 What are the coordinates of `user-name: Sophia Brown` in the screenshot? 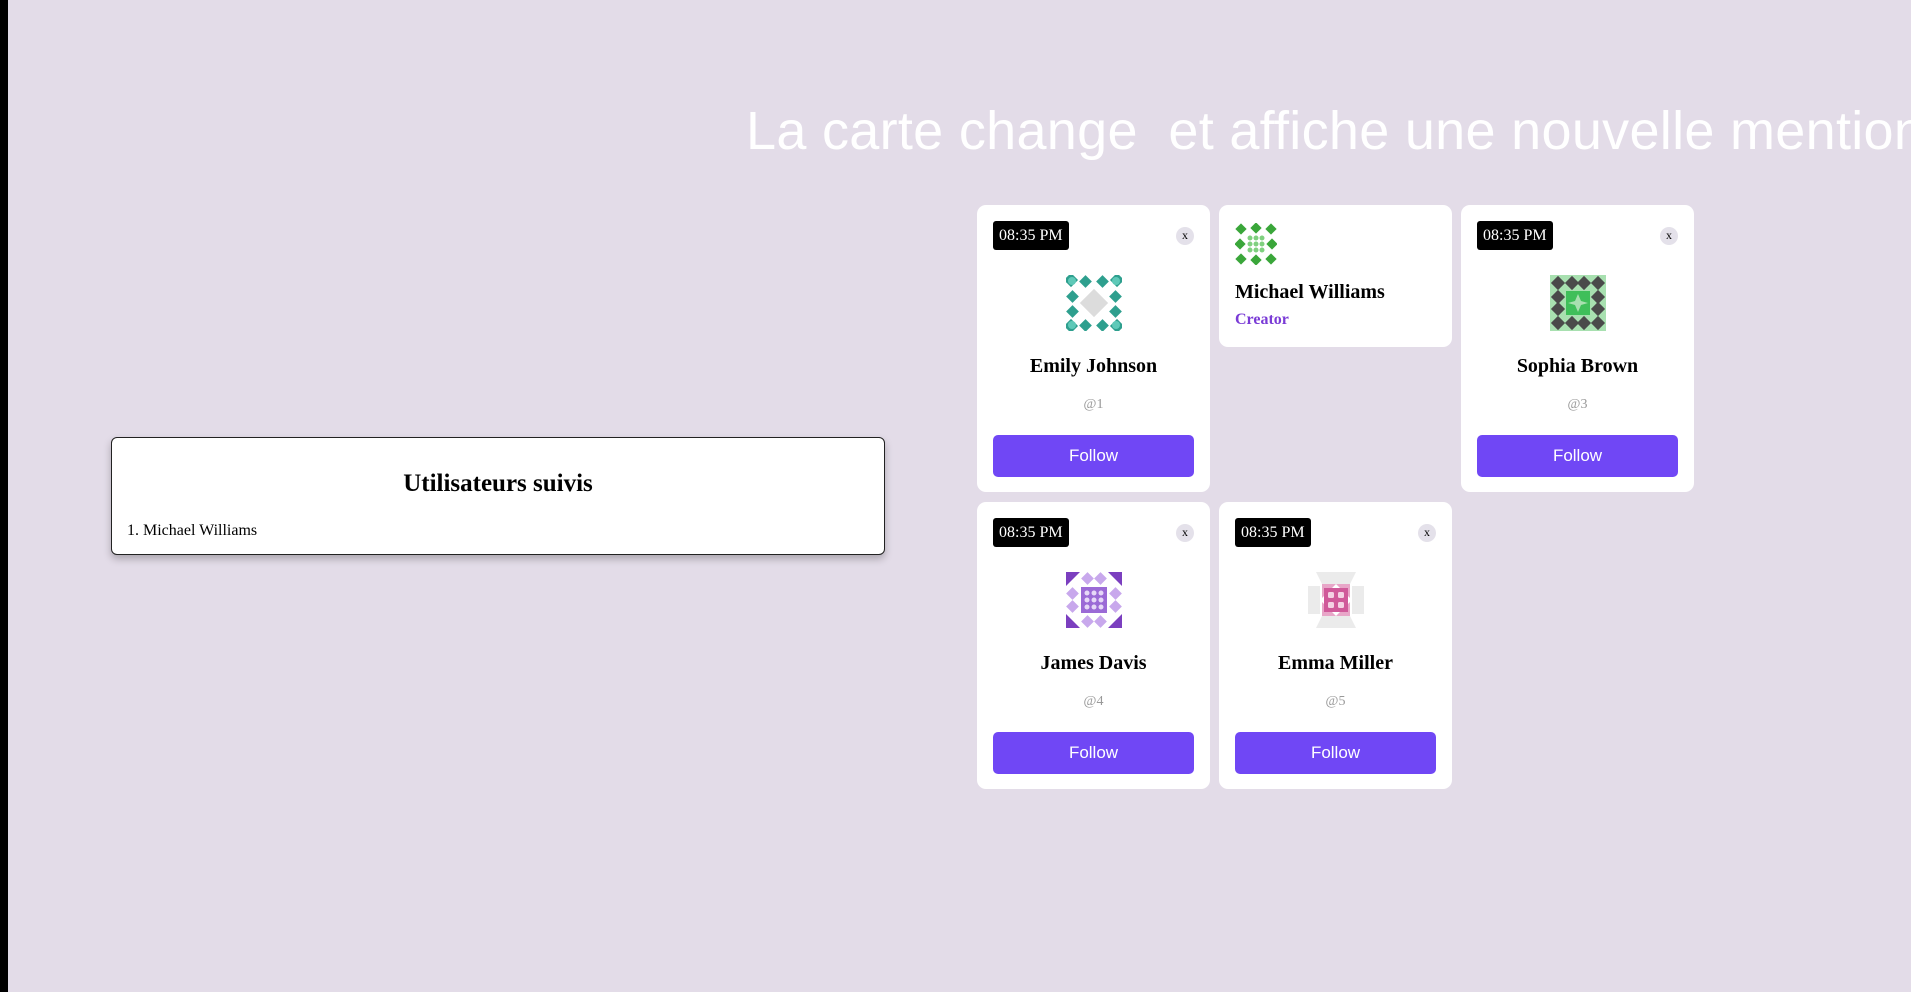 It's located at (1577, 366).